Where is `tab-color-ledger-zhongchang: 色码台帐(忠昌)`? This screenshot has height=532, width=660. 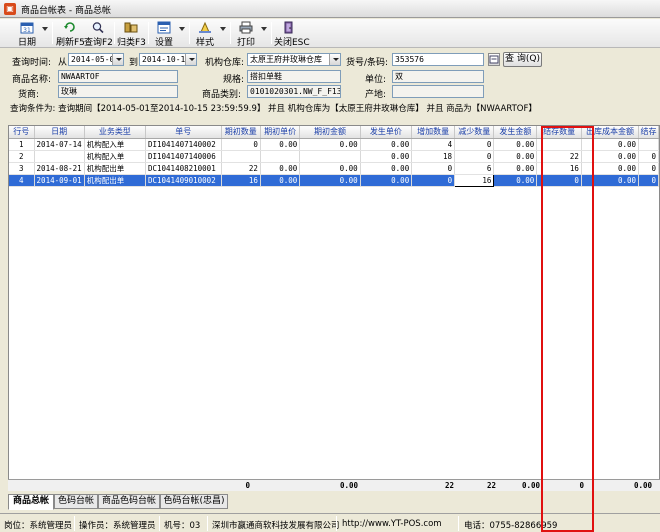
tab-color-ledger-zhongchang: 色码台帐(忠昌) is located at coordinates (194, 501).